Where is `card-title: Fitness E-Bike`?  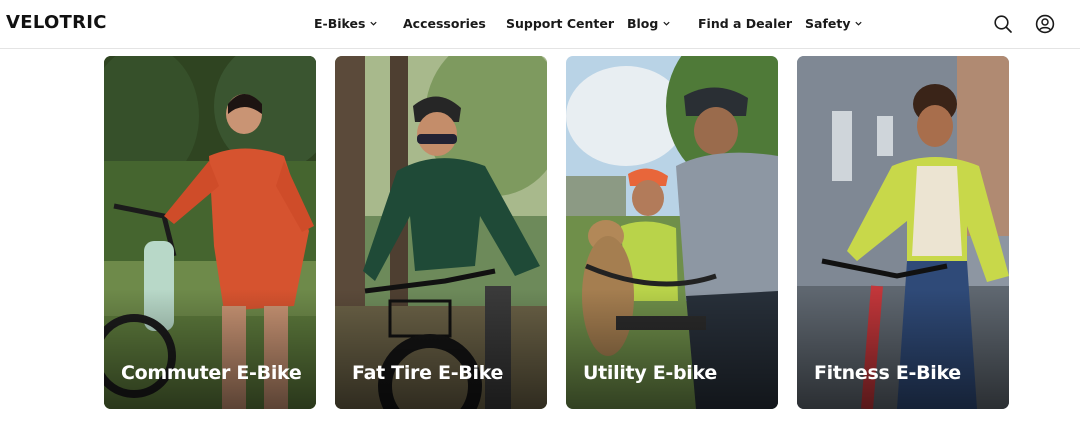
card-title: Fitness E-Bike is located at coordinates (887, 373).